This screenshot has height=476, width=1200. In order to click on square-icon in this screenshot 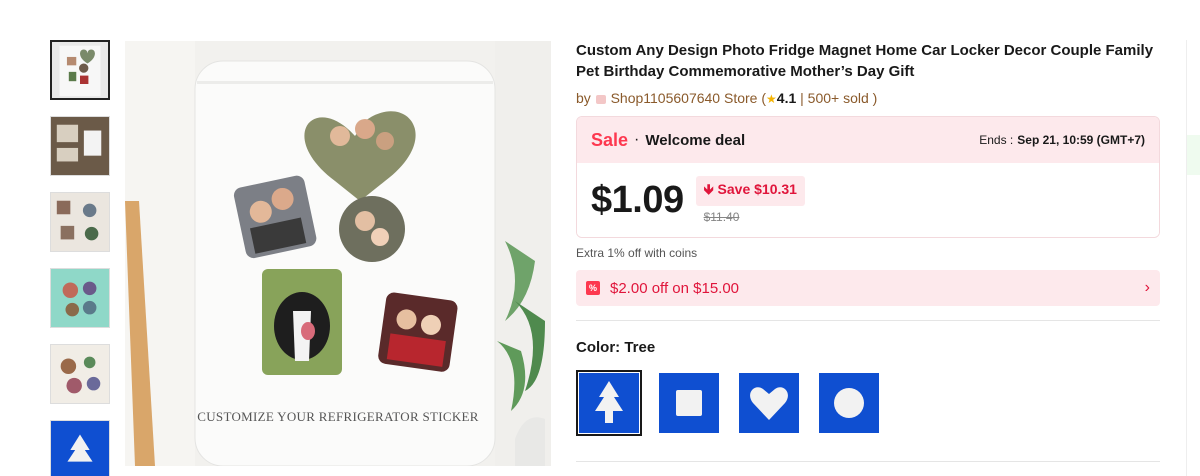, I will do `click(689, 403)`.